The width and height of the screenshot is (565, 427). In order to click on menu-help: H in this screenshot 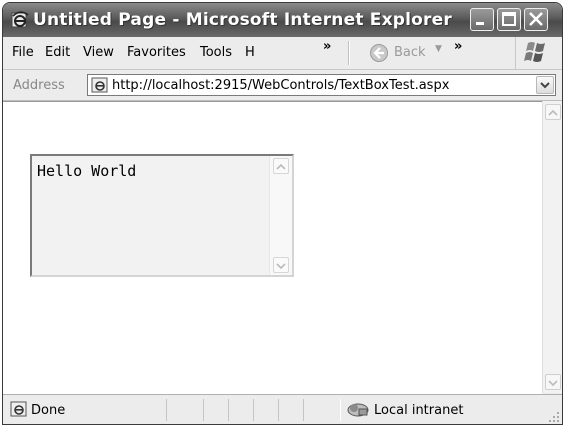, I will do `click(250, 52)`.